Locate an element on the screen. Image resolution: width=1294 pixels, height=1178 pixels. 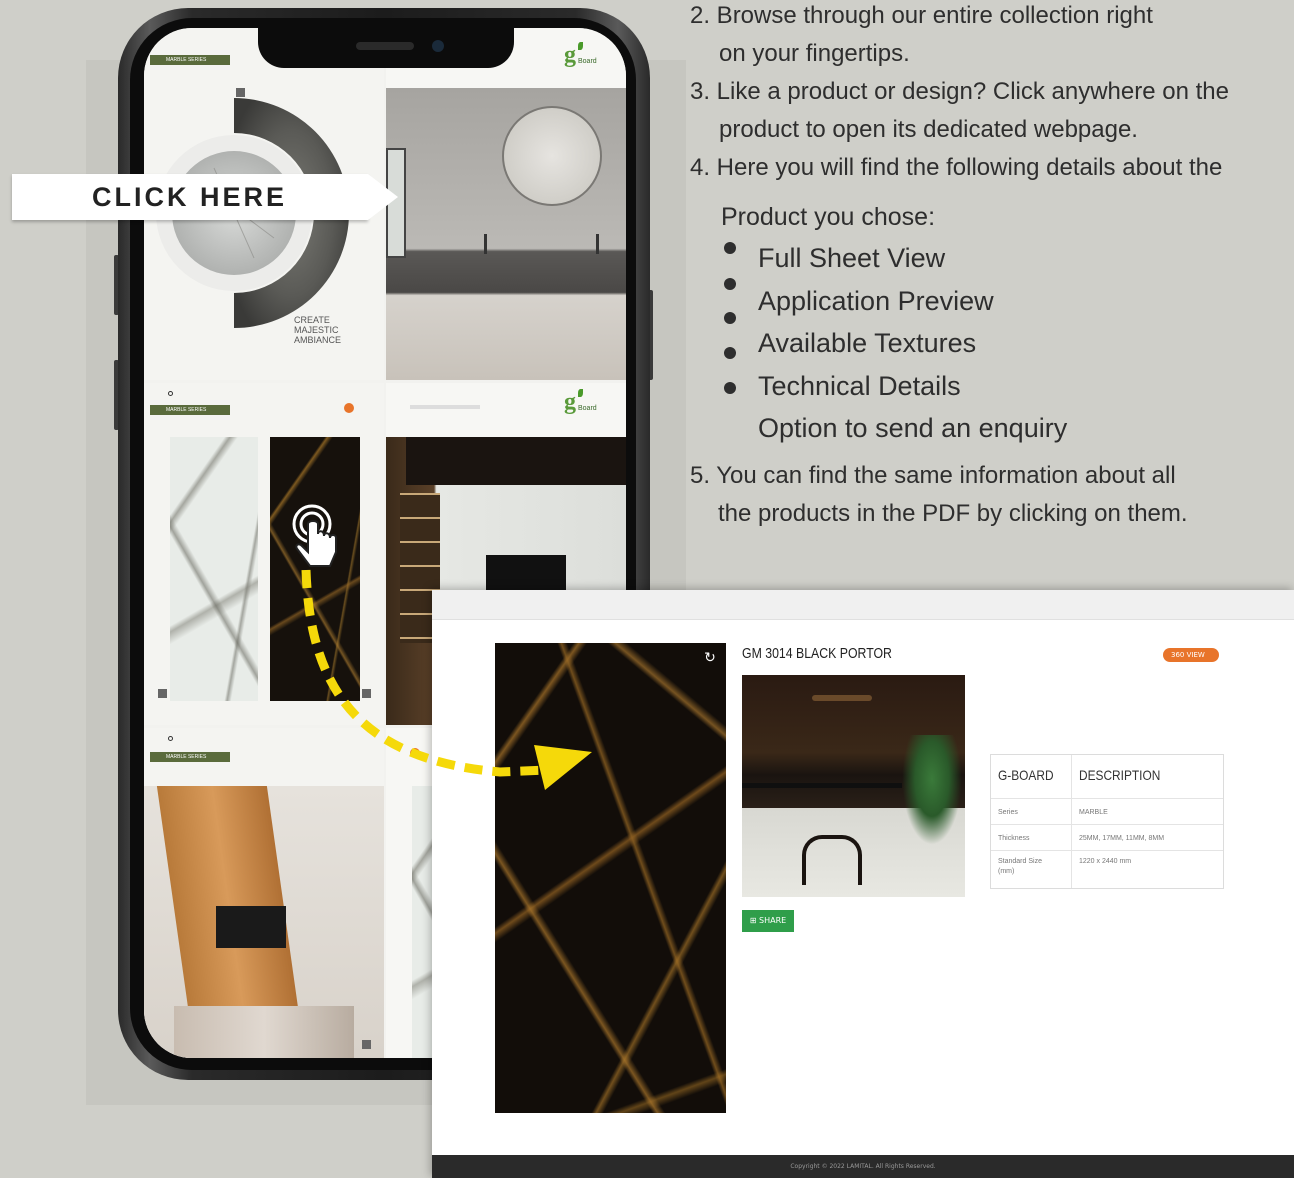
step-4-line-2: Product you chose: is located at coordinates (828, 217).